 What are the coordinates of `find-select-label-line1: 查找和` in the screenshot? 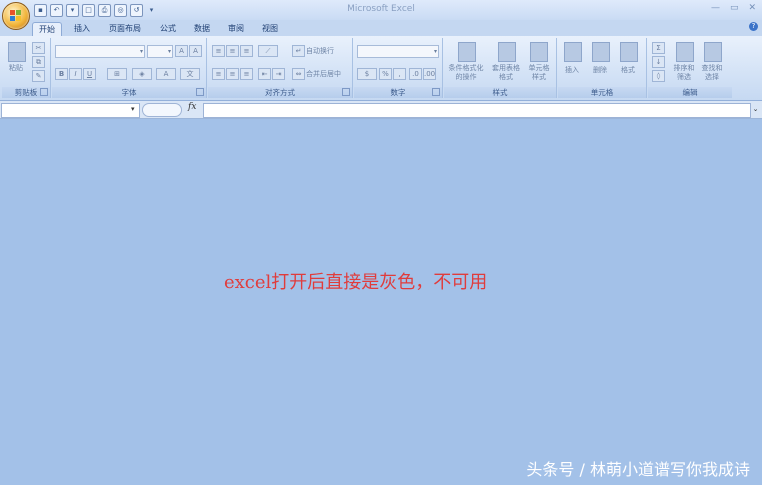 It's located at (712, 68).